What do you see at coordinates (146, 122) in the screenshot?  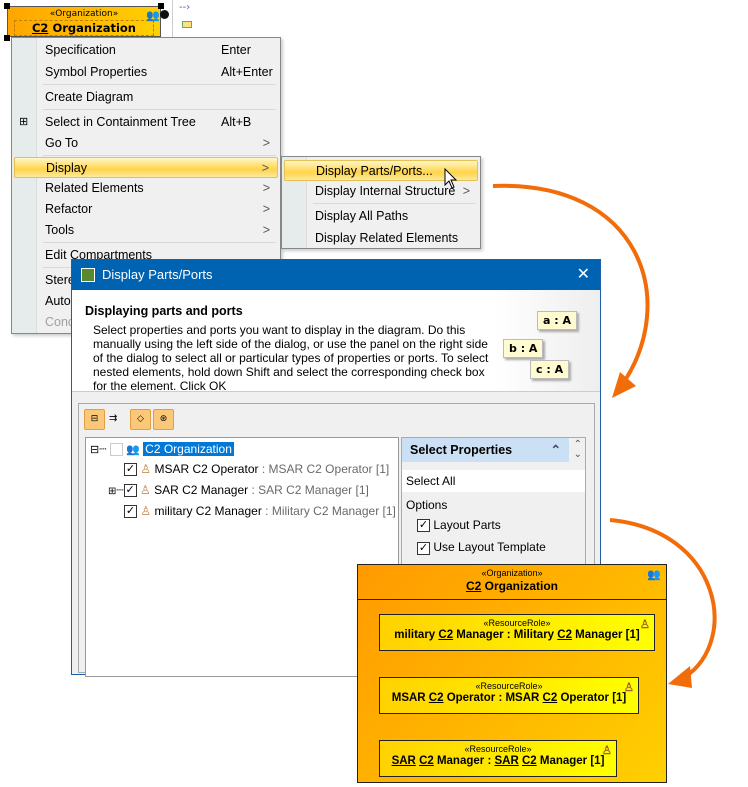 I see `menu-item-select-in-containment-tree: ⊞ Select in Containment Tree Alt+B` at bounding box center [146, 122].